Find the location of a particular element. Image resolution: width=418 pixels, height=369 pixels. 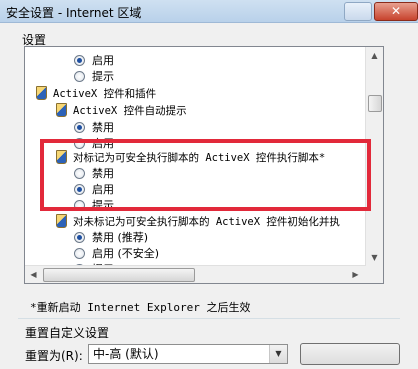

scrollbar-corner is located at coordinates (374, 274).